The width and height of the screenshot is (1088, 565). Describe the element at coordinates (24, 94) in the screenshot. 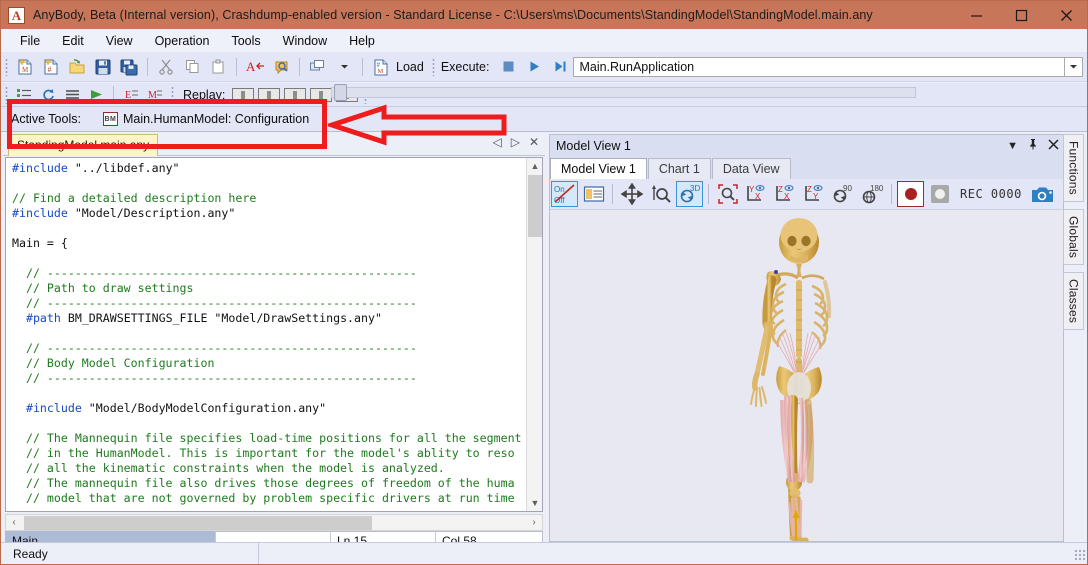

I see `outline-collapse-icon` at that location.